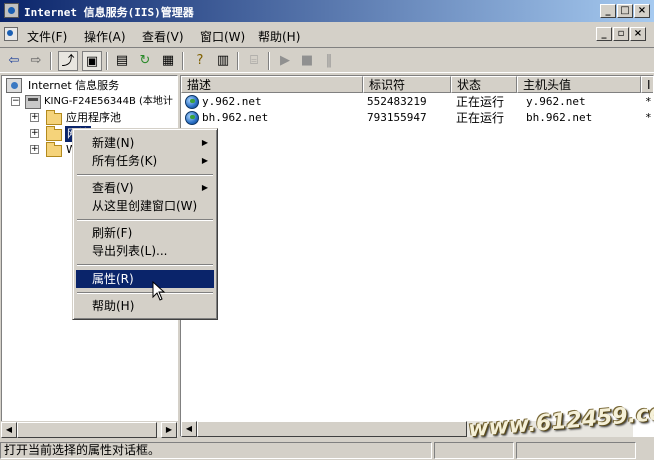 The width and height of the screenshot is (654, 460). Describe the element at coordinates (168, 61) in the screenshot. I see `export-list-icon: ▦` at that location.